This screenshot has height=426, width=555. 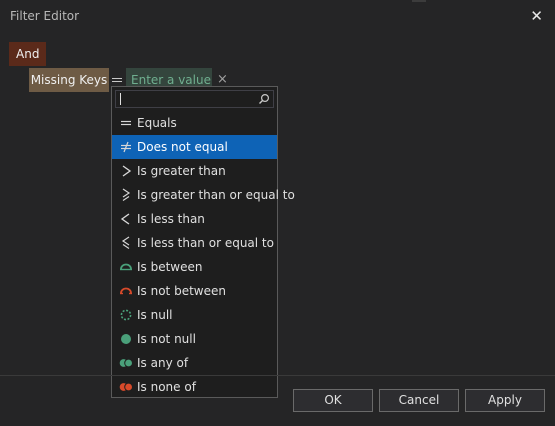 What do you see at coordinates (163, 363) in the screenshot?
I see `operator-item-label: Is any of` at bounding box center [163, 363].